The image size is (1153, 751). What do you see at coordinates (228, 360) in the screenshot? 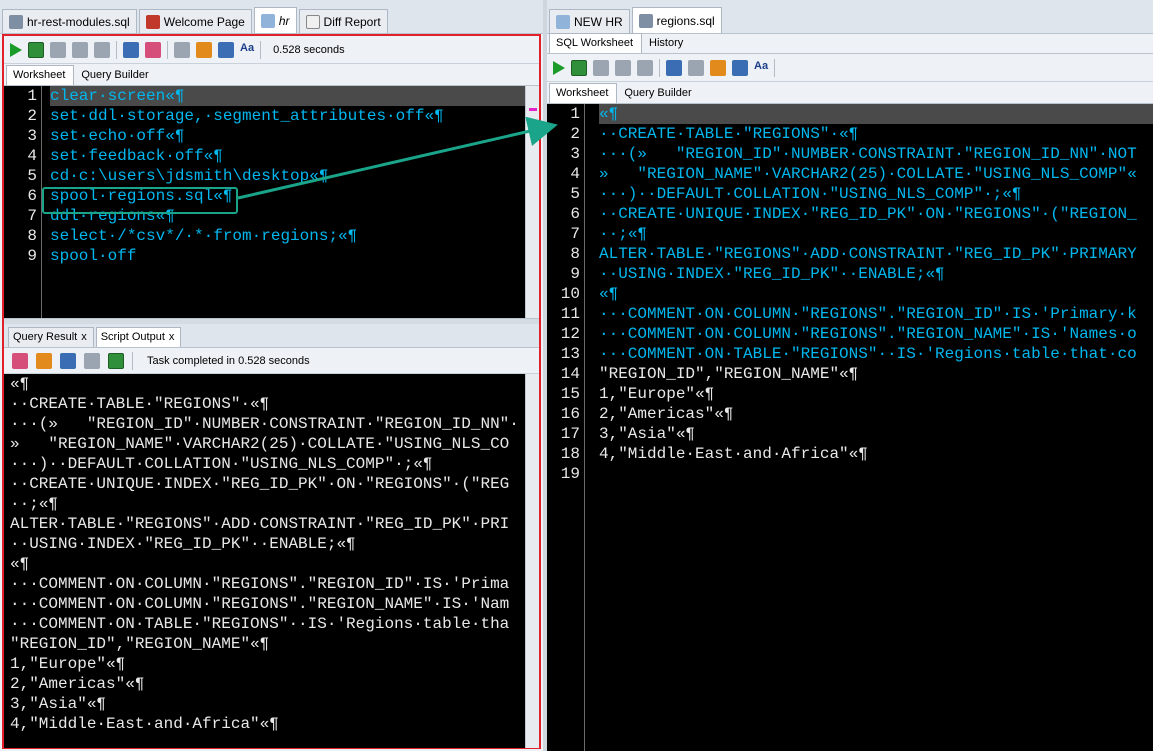
I see `task-status: Task completed in 0.528 seconds` at bounding box center [228, 360].